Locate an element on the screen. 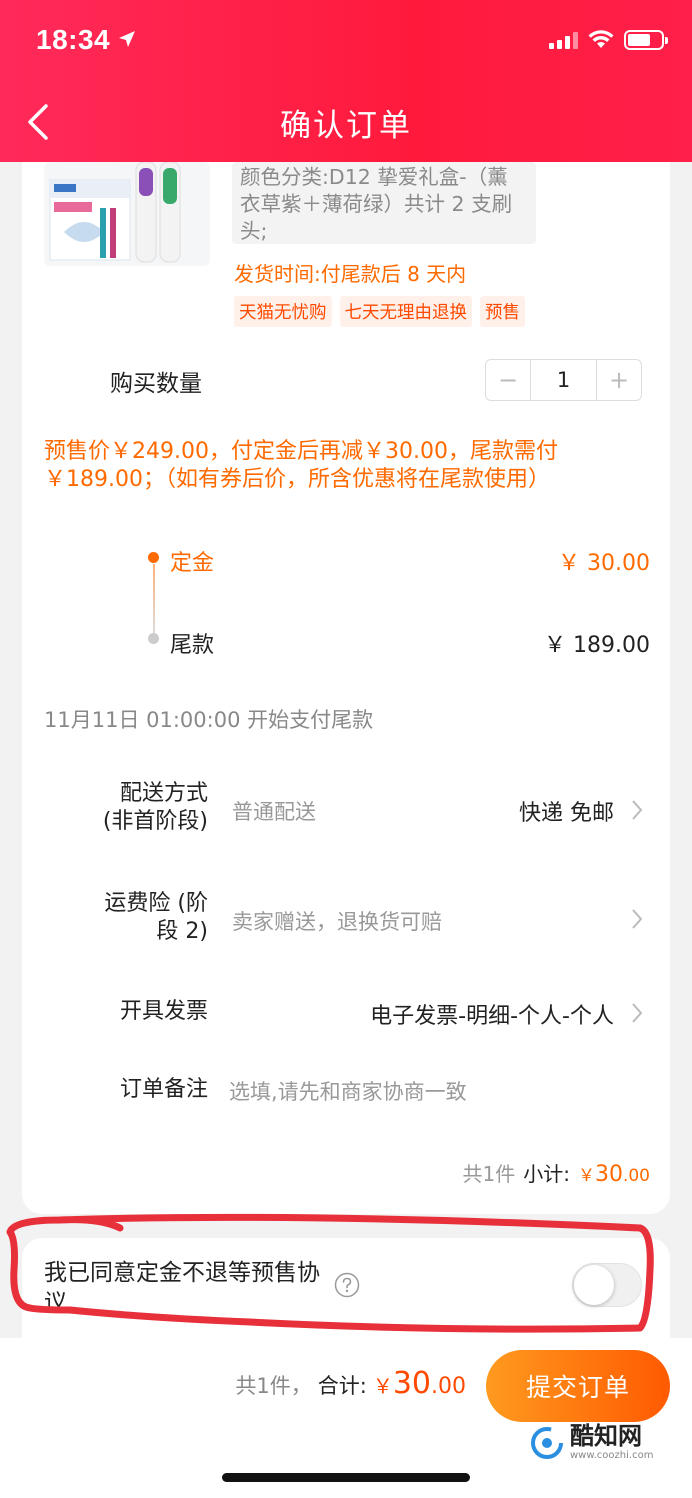  service-tag: 天猫无忧购 is located at coordinates (283, 311).